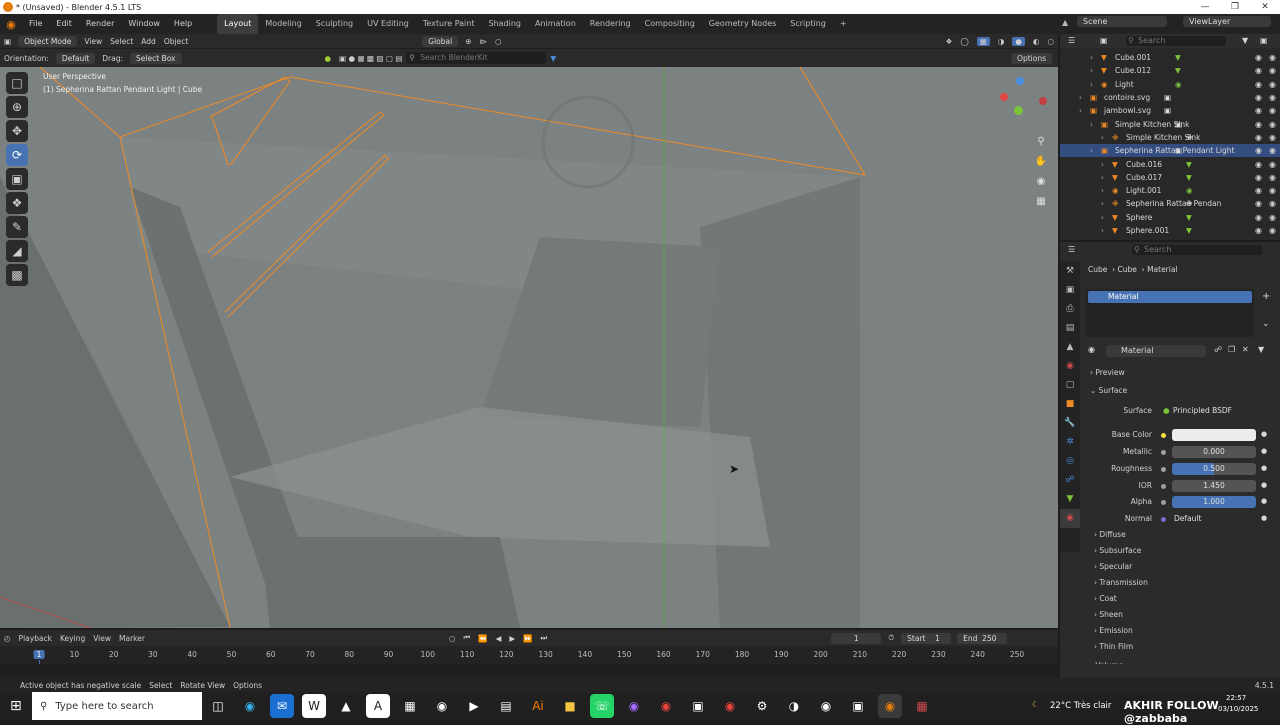 Image resolution: width=1280 pixels, height=725 pixels. I want to click on play-icon: ▶, so click(512, 638).